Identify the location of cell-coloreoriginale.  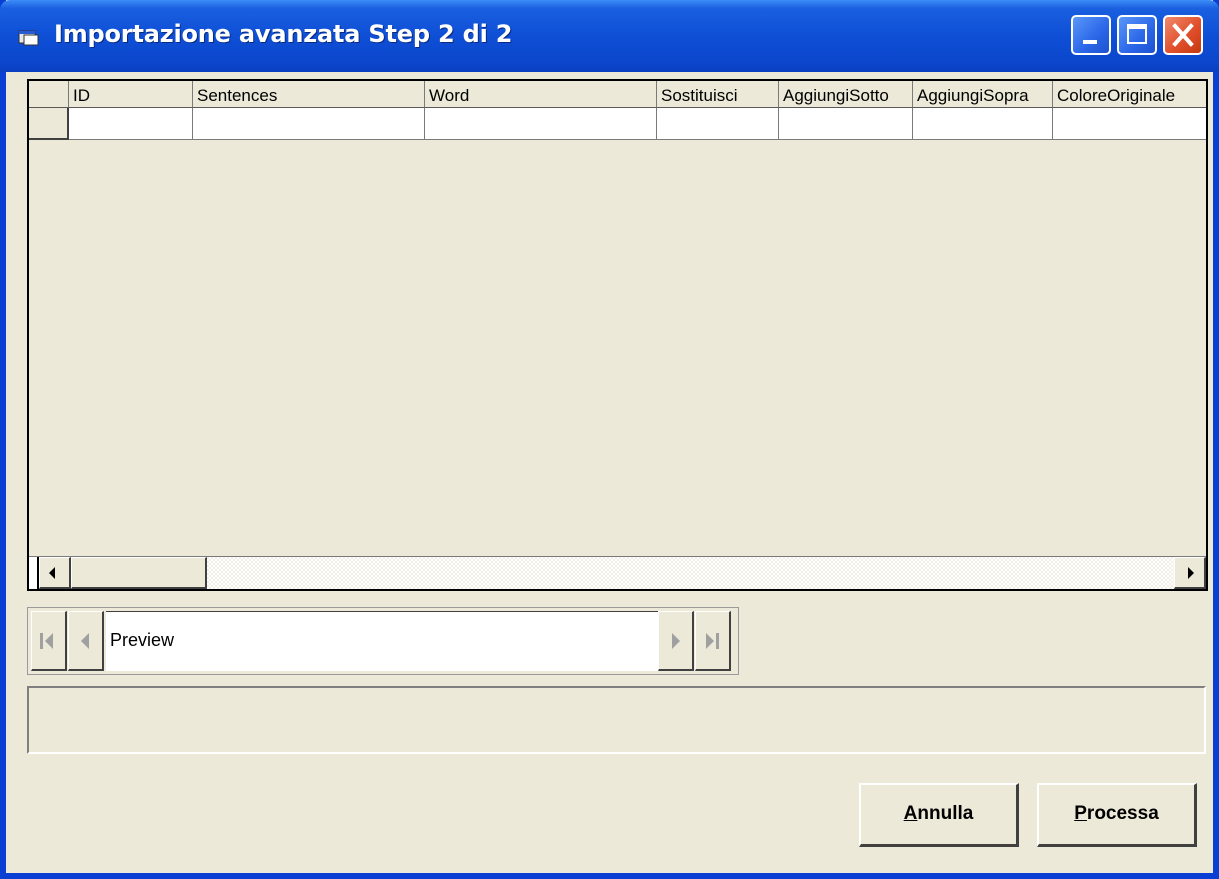
(1129, 124).